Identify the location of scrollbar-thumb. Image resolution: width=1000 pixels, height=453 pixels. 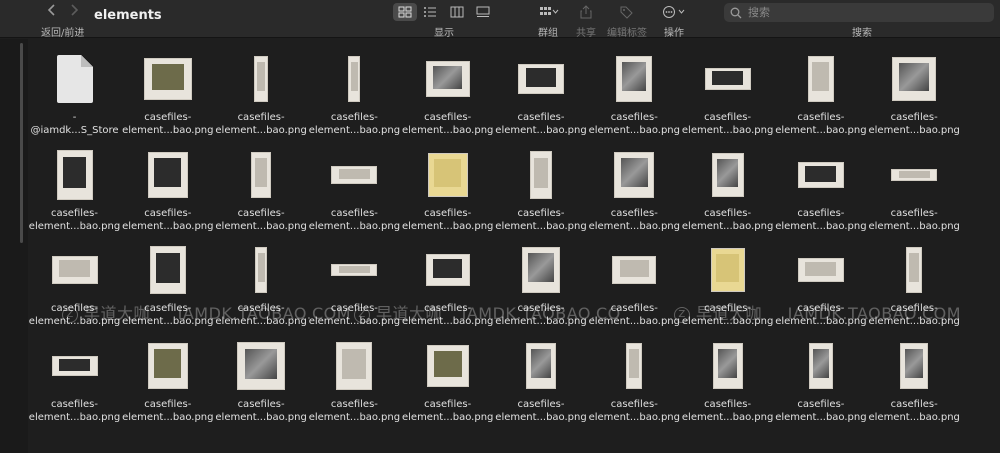
(21, 143).